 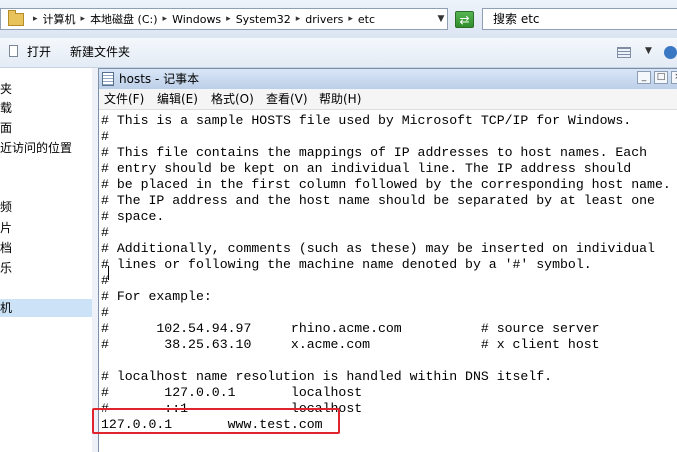 What do you see at coordinates (36, 148) in the screenshot?
I see `nav-item-recent-places: 近访问的位置` at bounding box center [36, 148].